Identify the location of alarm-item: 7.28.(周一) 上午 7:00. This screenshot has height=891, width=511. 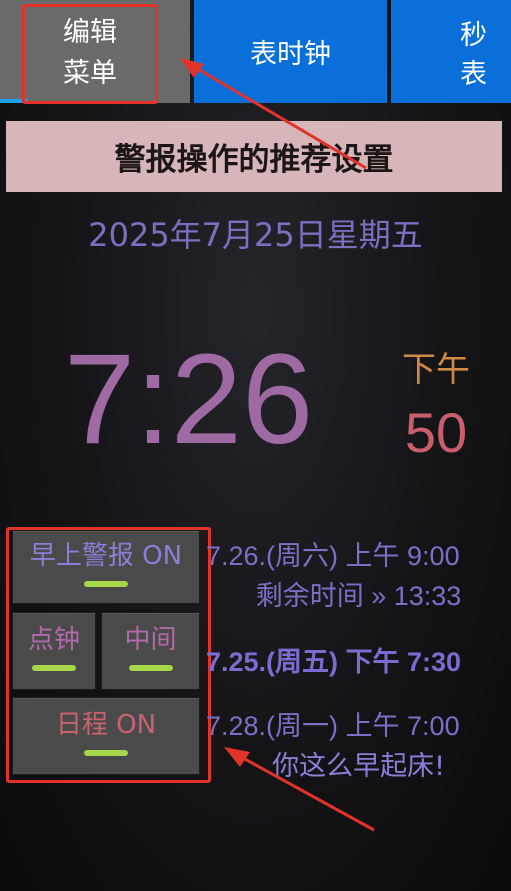
(358, 723).